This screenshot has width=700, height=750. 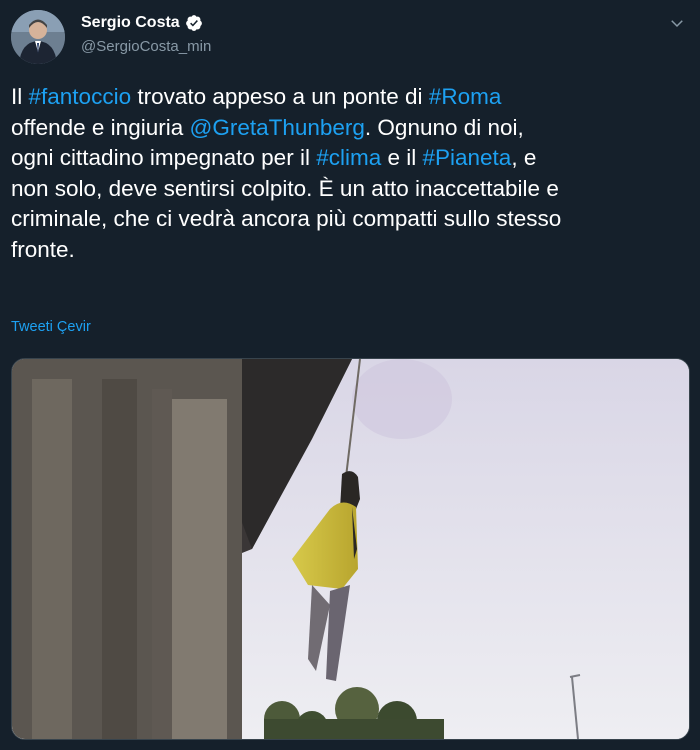 I want to click on author-row: Sergio Costa, so click(x=142, y=23).